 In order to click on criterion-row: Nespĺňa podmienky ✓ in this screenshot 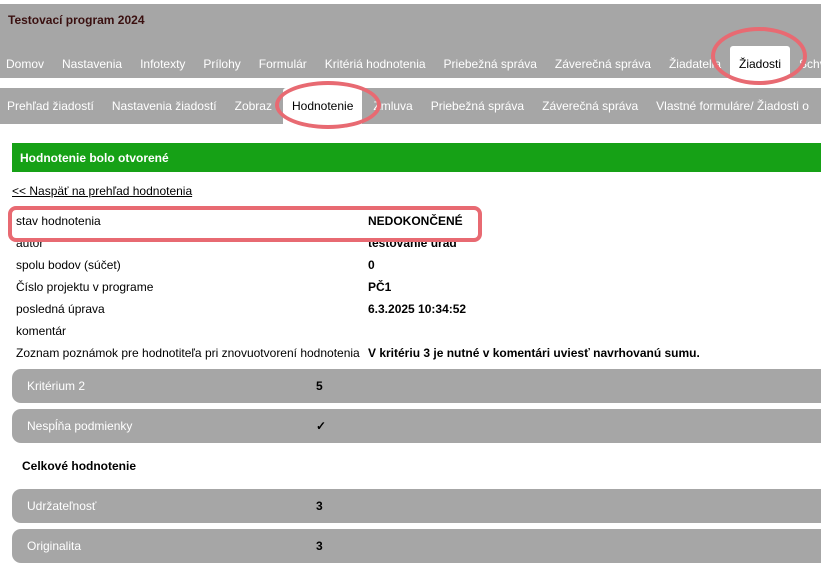, I will do `click(416, 426)`.